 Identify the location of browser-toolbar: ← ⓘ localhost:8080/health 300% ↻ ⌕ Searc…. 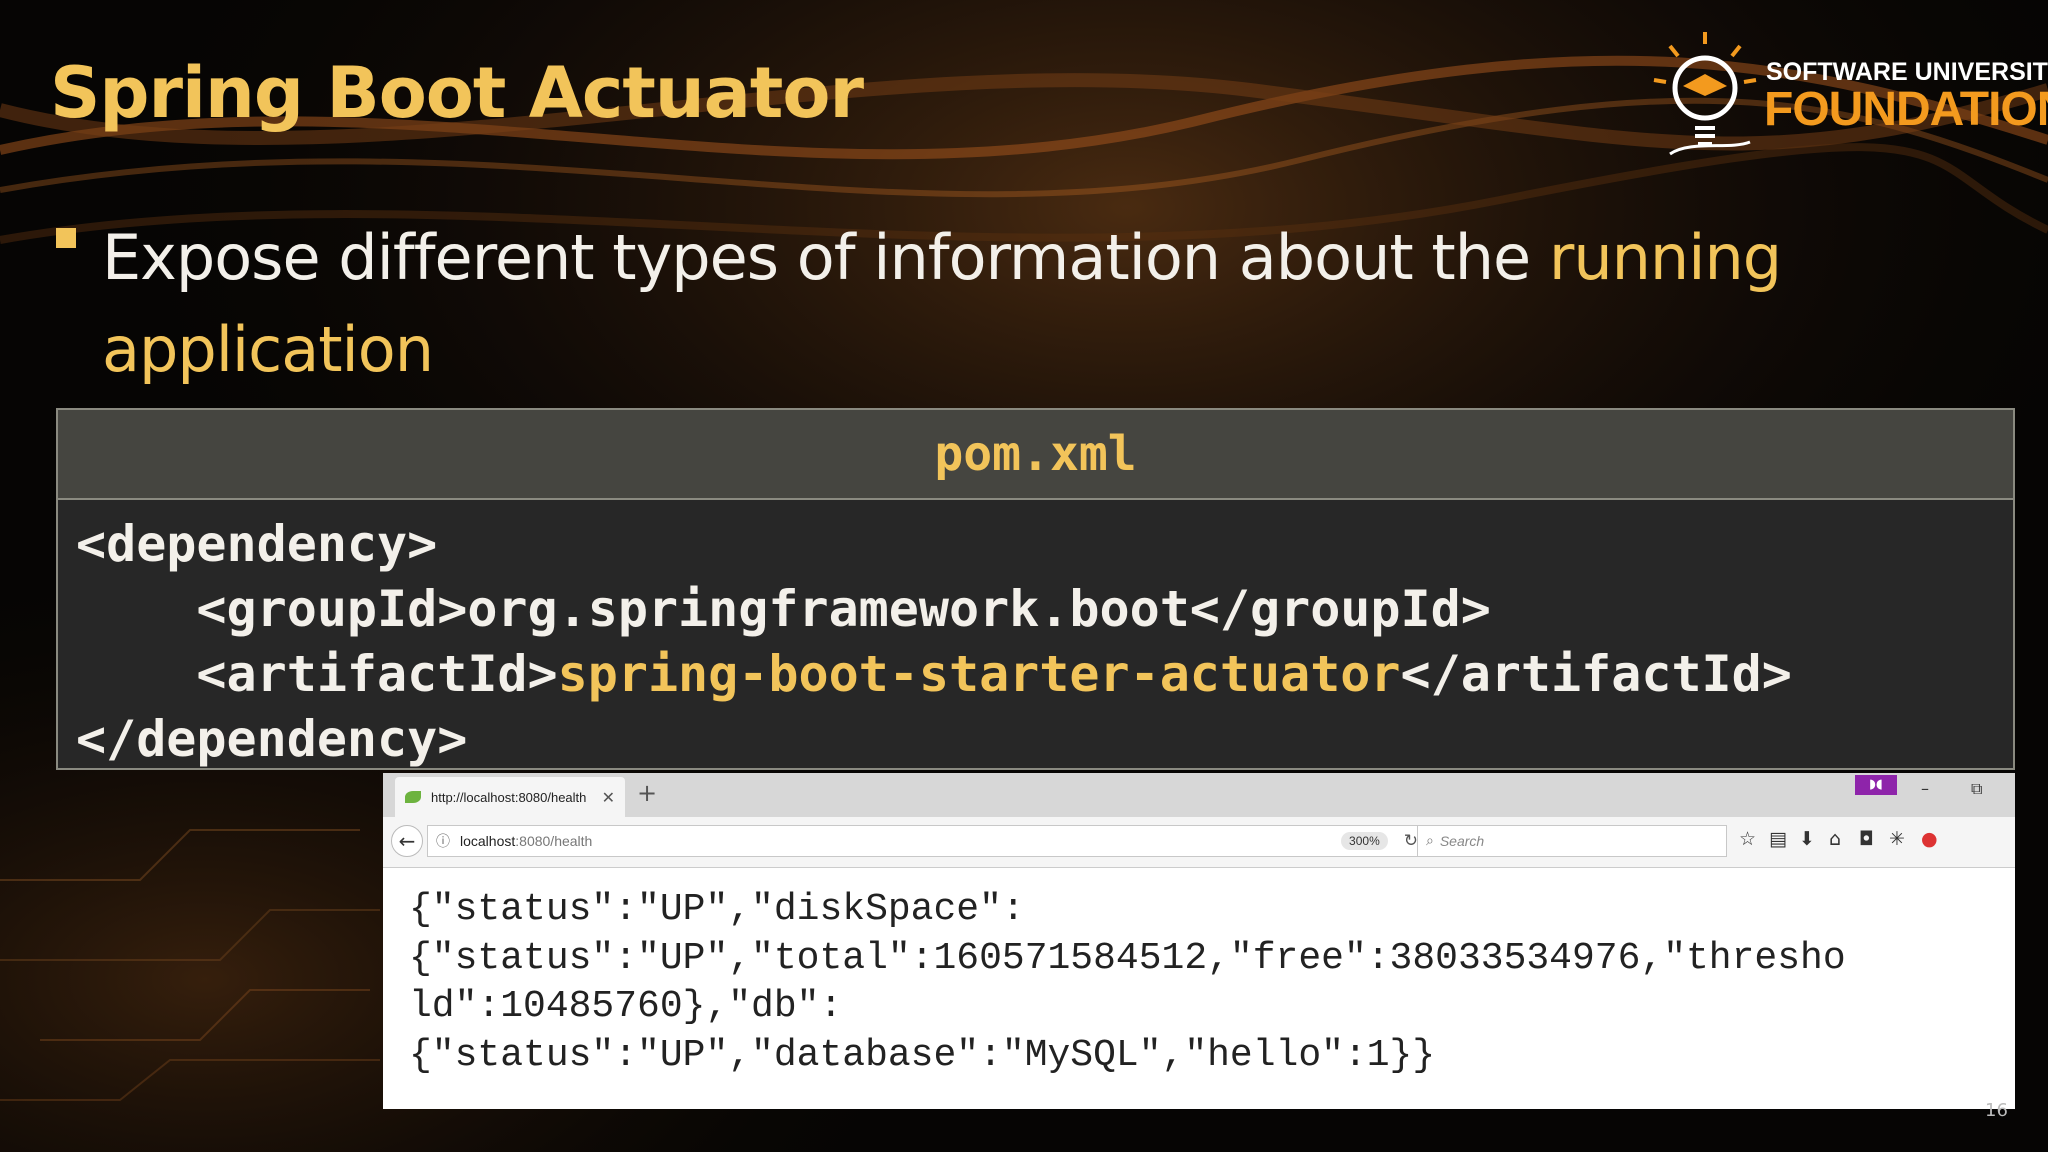
(1199, 842).